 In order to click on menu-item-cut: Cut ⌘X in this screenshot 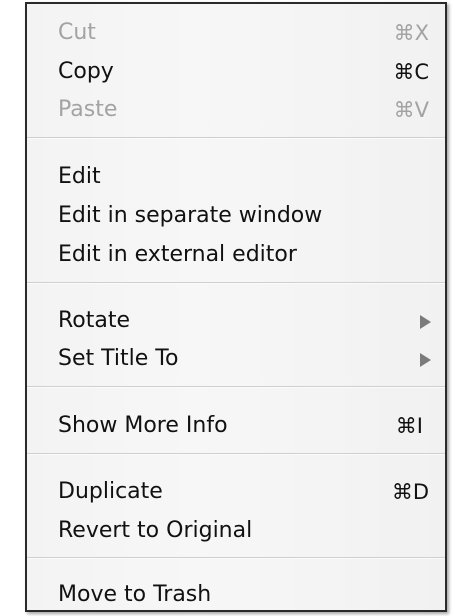, I will do `click(236, 33)`.